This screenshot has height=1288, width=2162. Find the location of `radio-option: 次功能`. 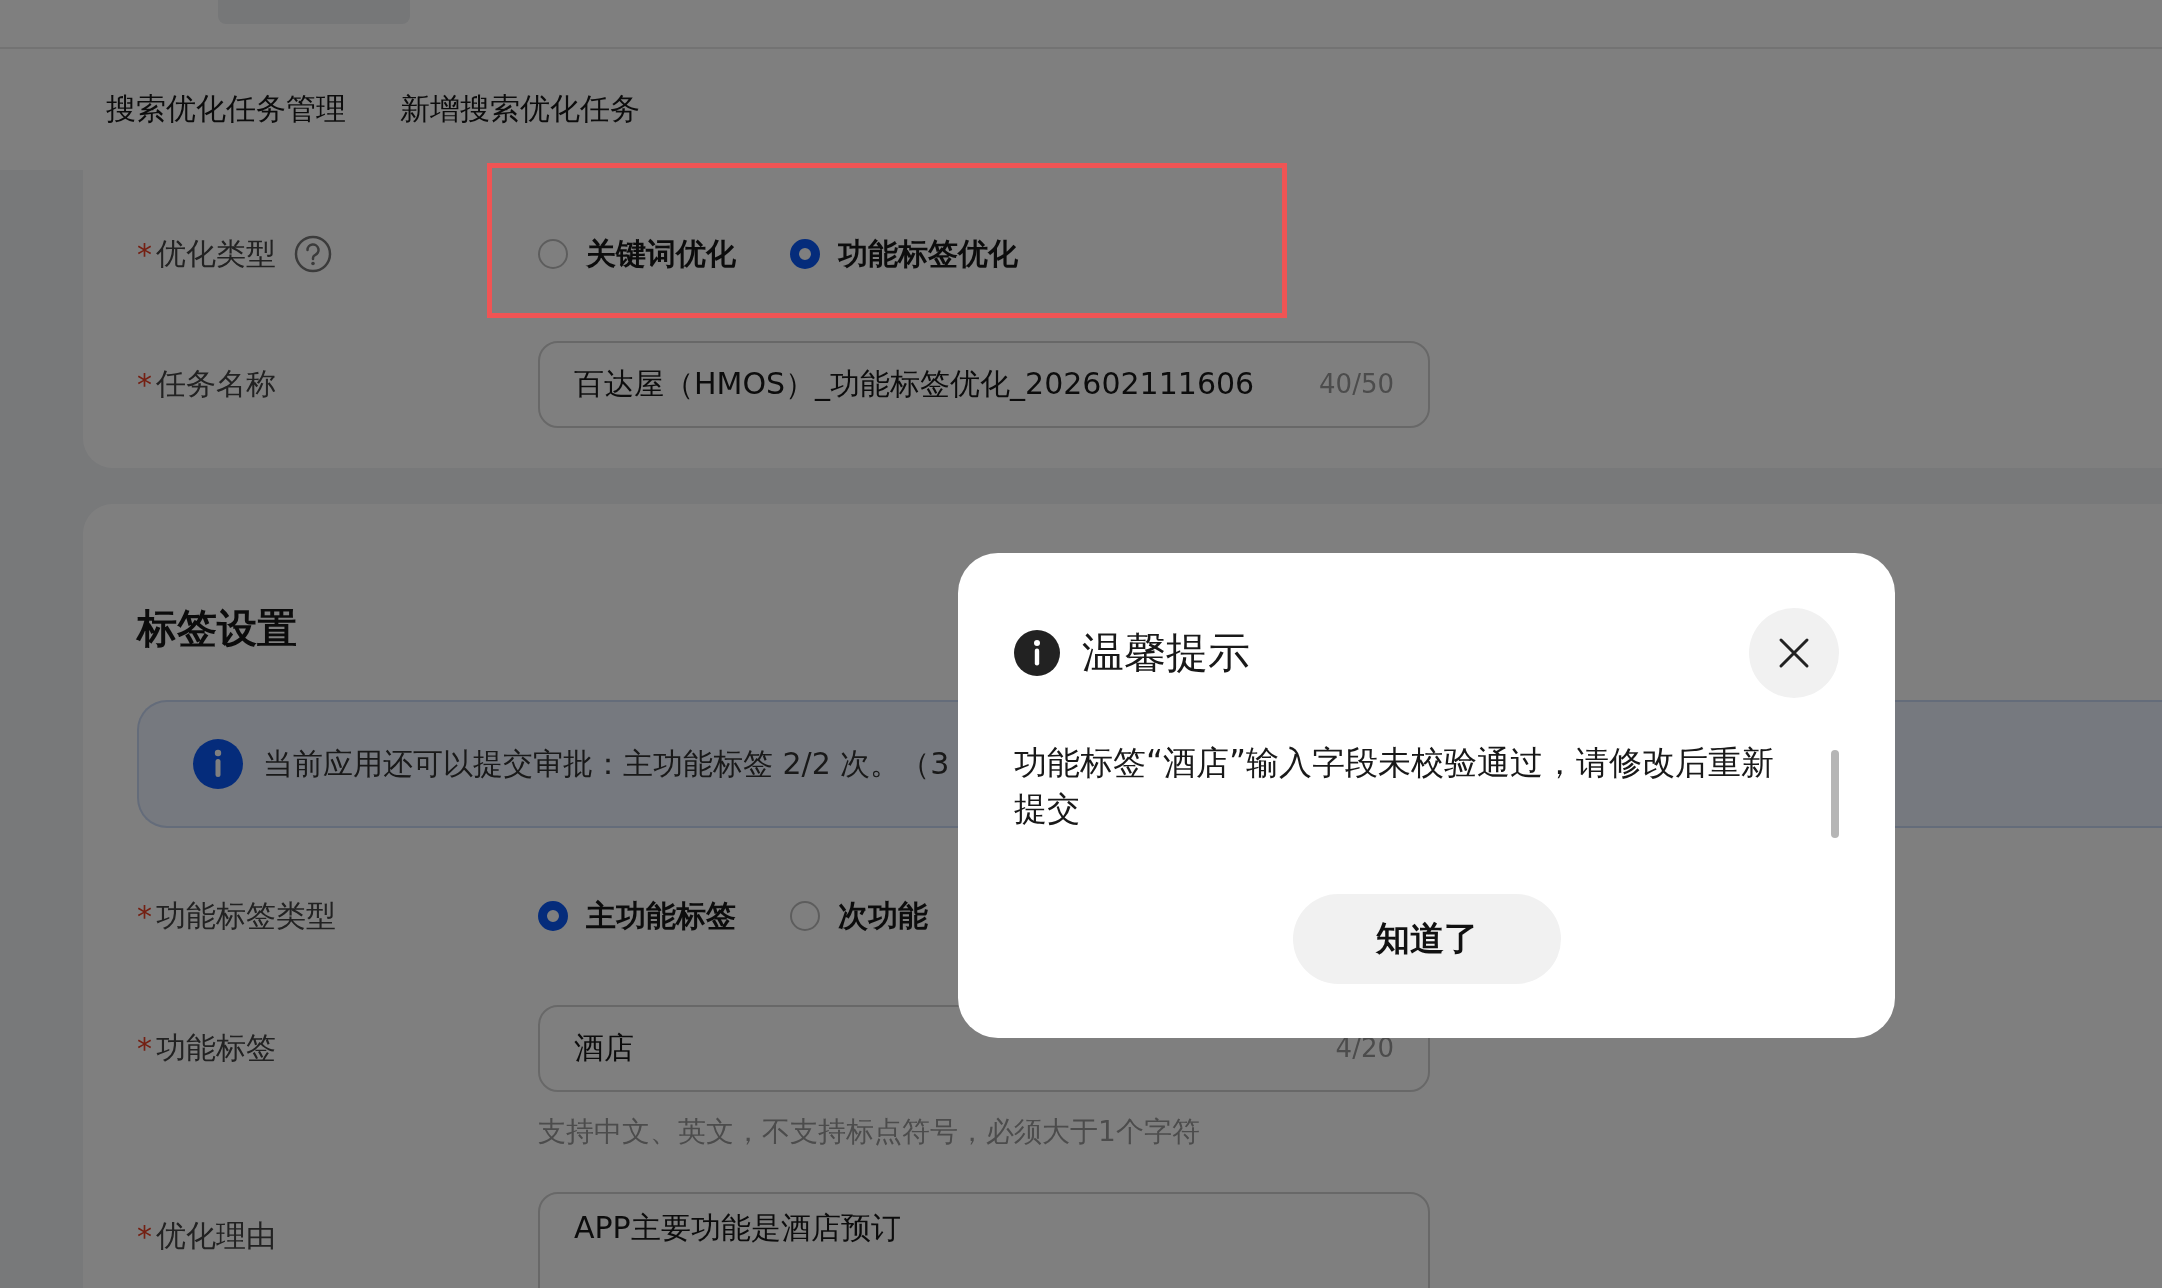

radio-option: 次功能 is located at coordinates (859, 916).